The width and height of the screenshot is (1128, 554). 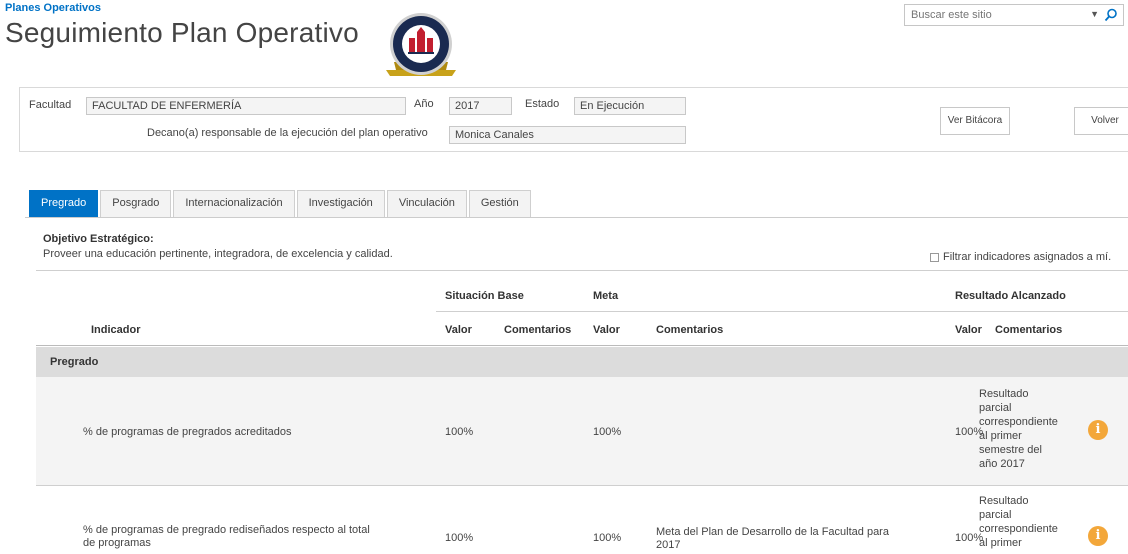 I want to click on volver-button: Volver, so click(x=1101, y=121).